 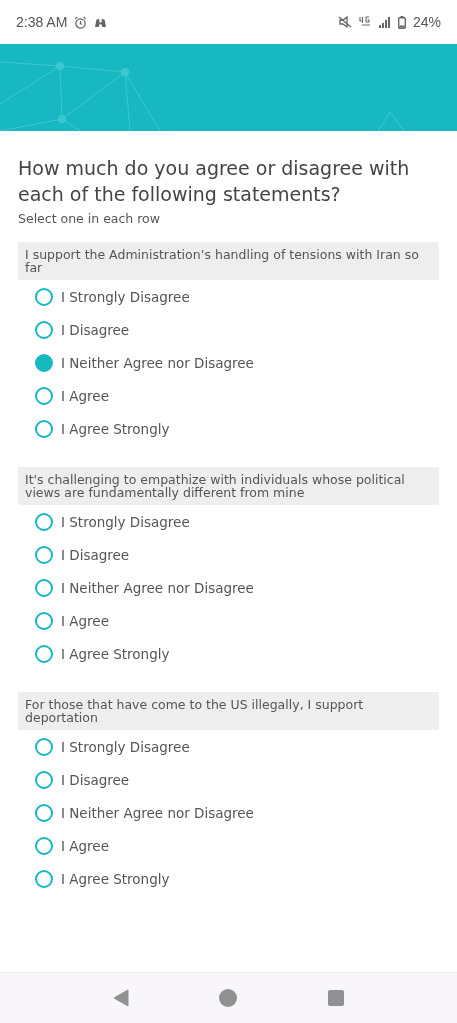 What do you see at coordinates (101, 22) in the screenshot?
I see `binoculars-icon` at bounding box center [101, 22].